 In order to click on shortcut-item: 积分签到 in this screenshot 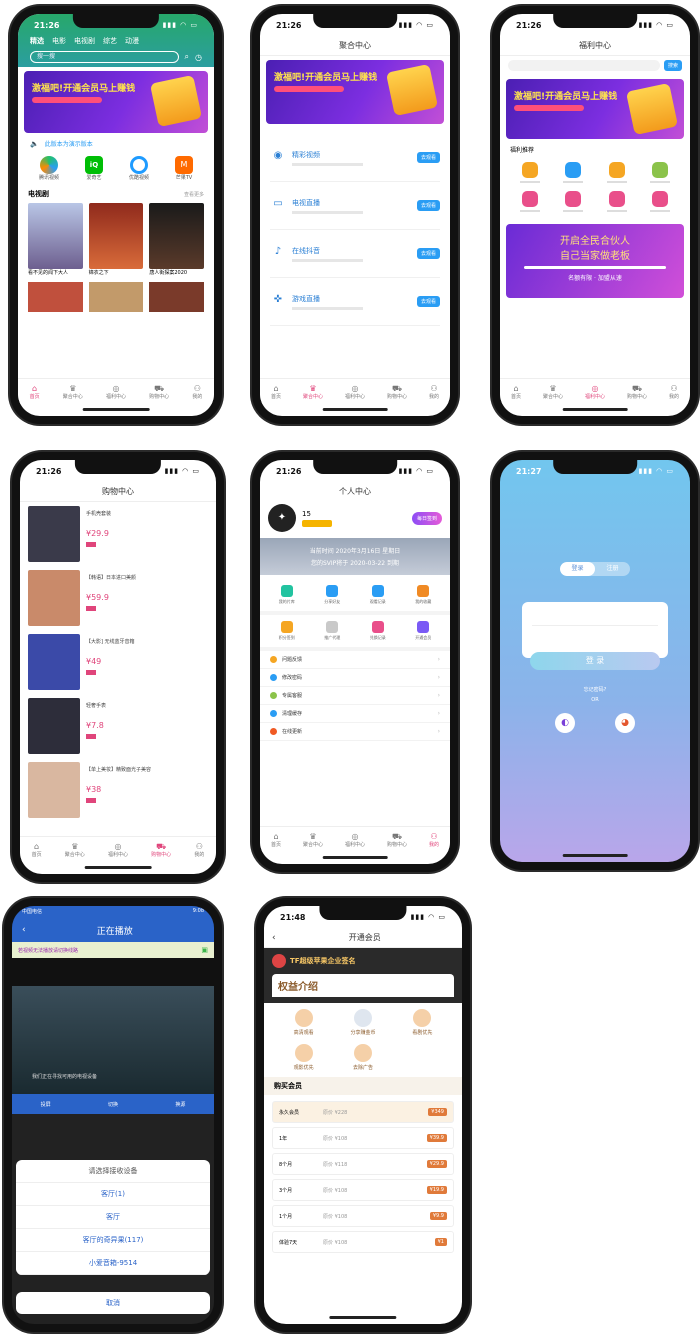, I will do `click(287, 631)`.